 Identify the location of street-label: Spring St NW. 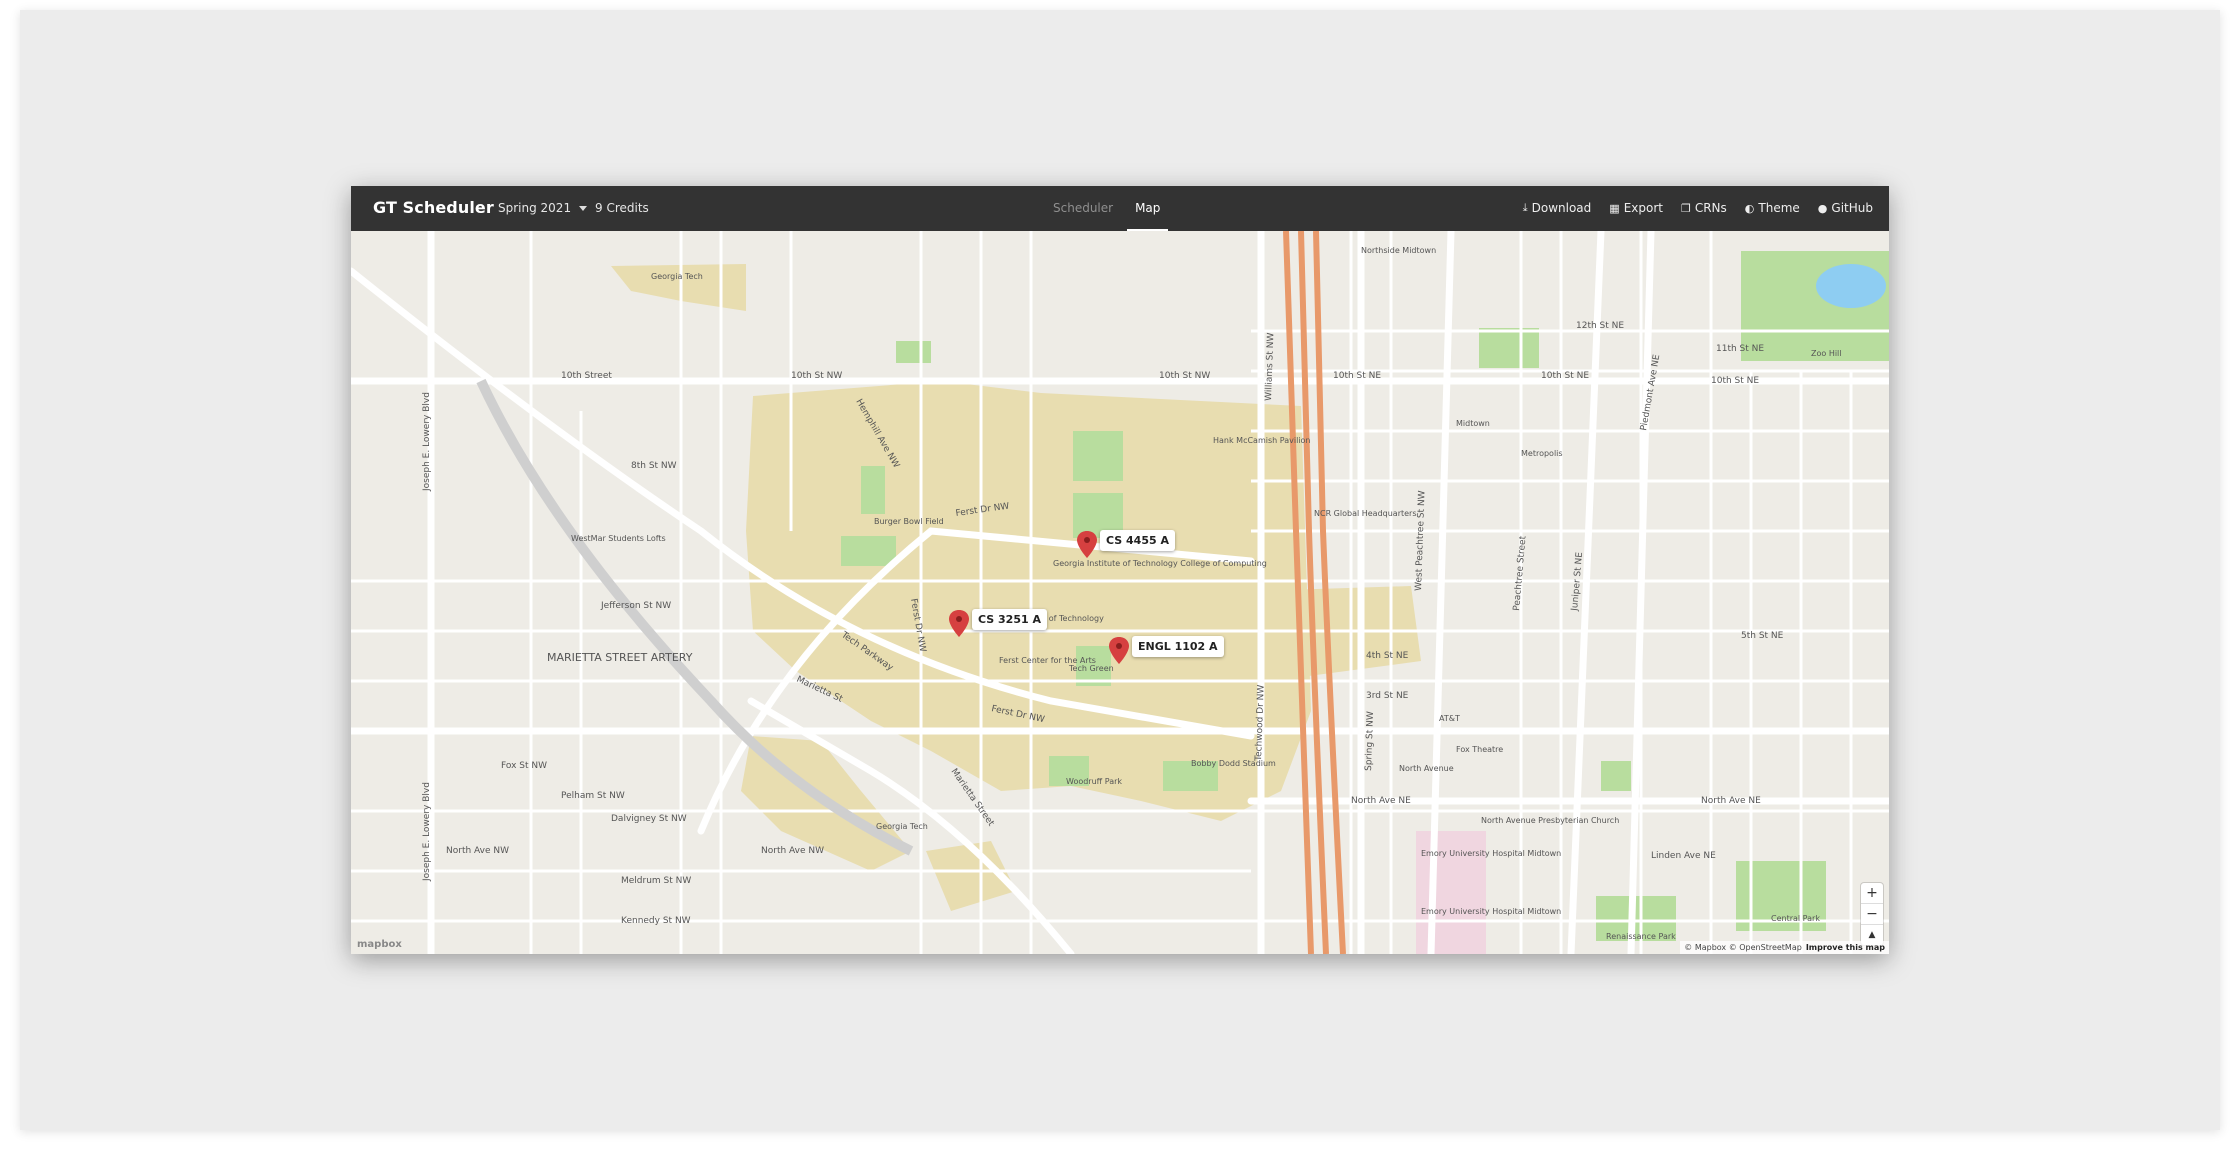
(1370, 741).